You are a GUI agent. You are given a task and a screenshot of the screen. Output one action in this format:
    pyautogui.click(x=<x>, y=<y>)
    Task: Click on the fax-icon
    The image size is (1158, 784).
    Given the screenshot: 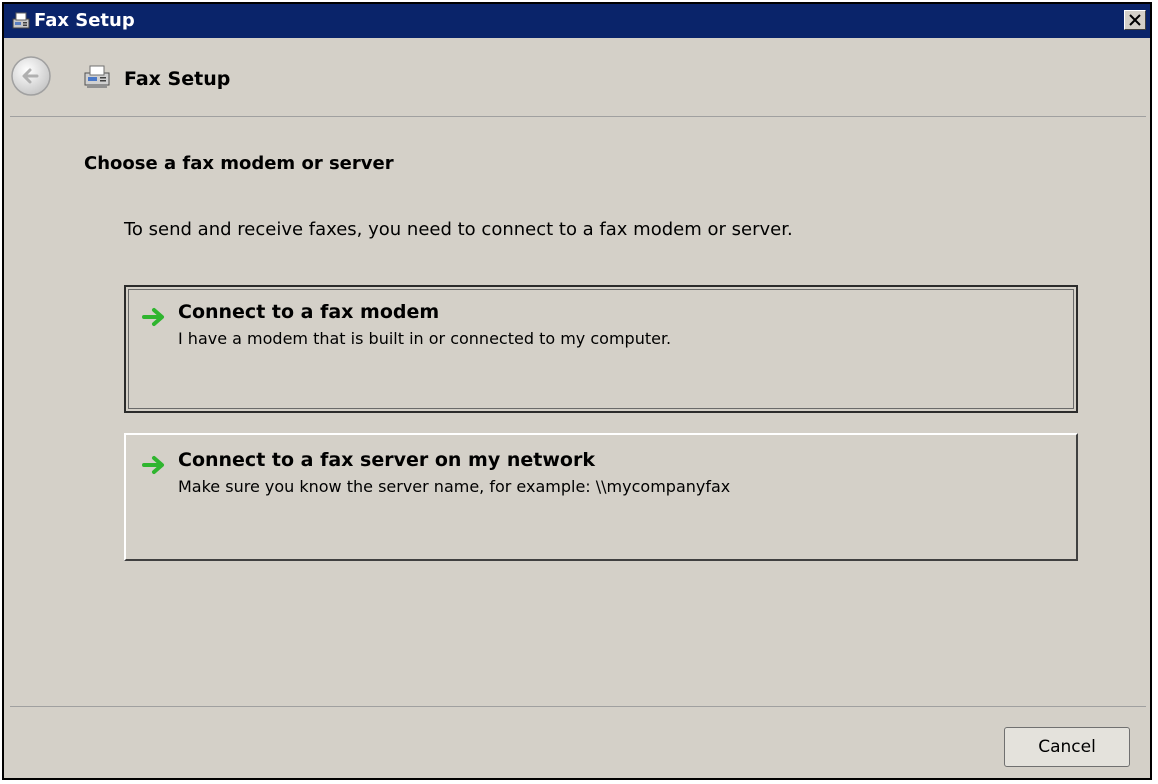 What is the action you would take?
    pyautogui.click(x=97, y=76)
    